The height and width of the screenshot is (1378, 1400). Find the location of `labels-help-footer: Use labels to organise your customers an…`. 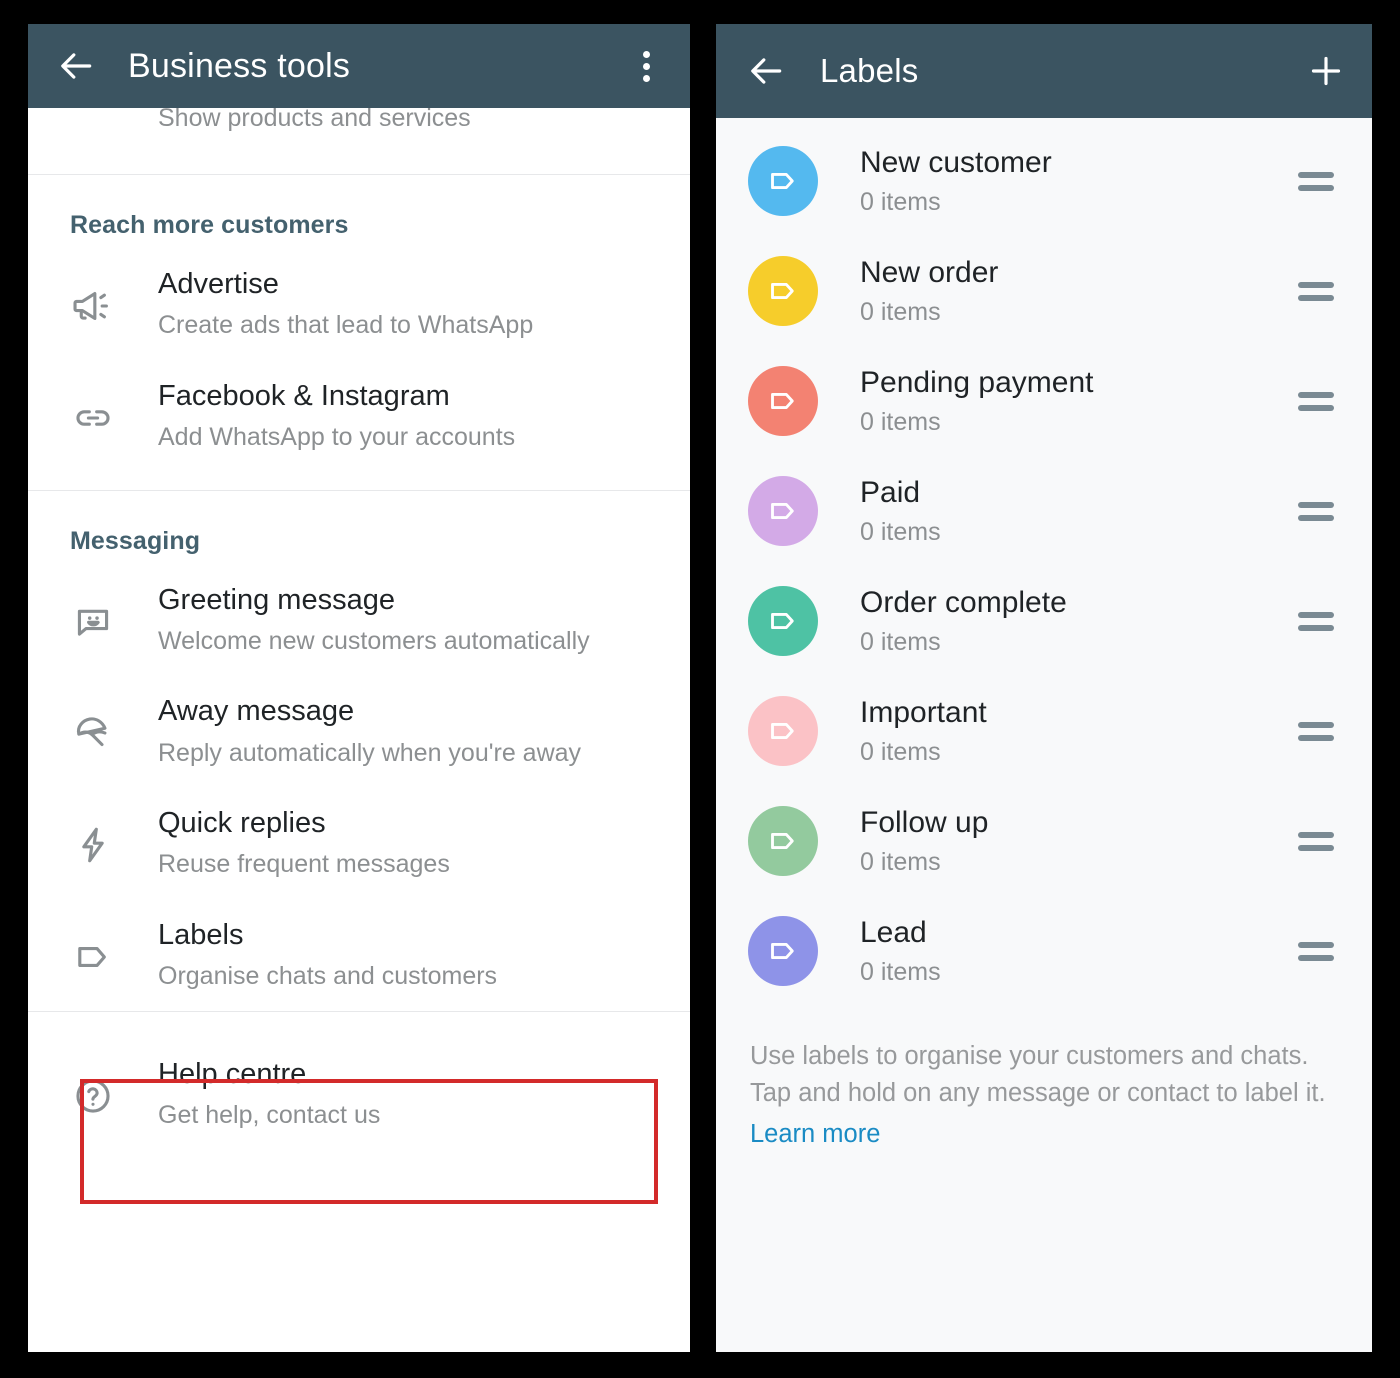

labels-help-footer: Use labels to organise your customers an… is located at coordinates (1044, 1077).